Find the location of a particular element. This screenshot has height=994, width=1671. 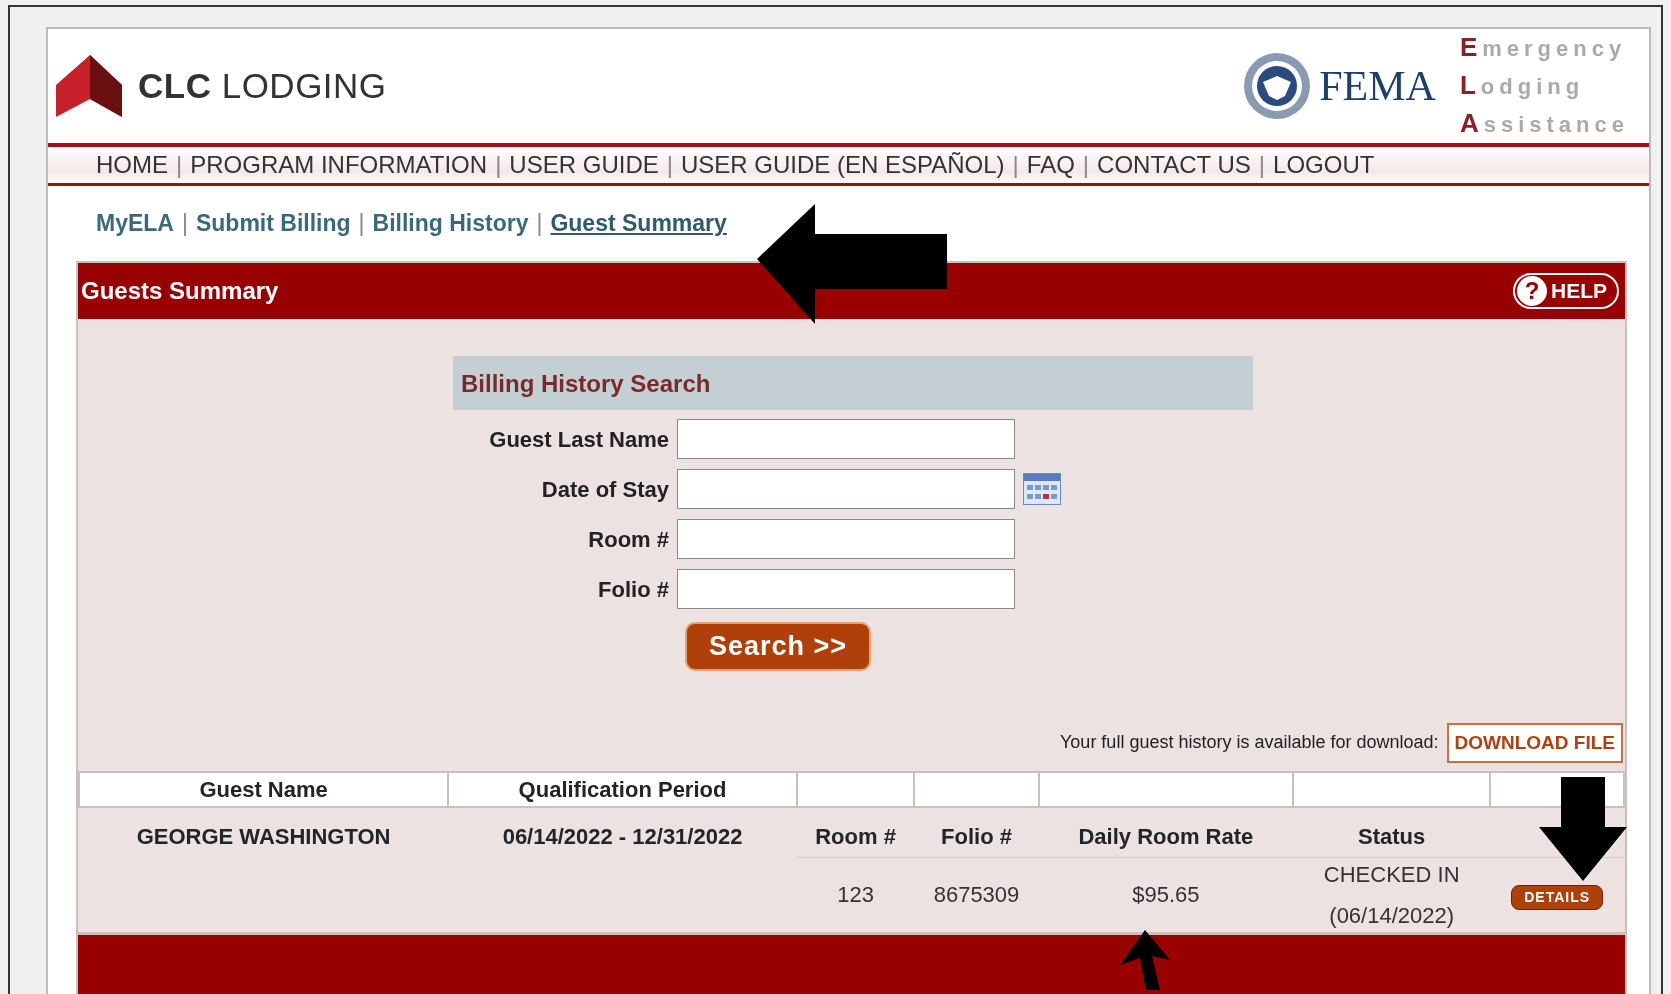

table-cell: 123 is located at coordinates (855, 894).